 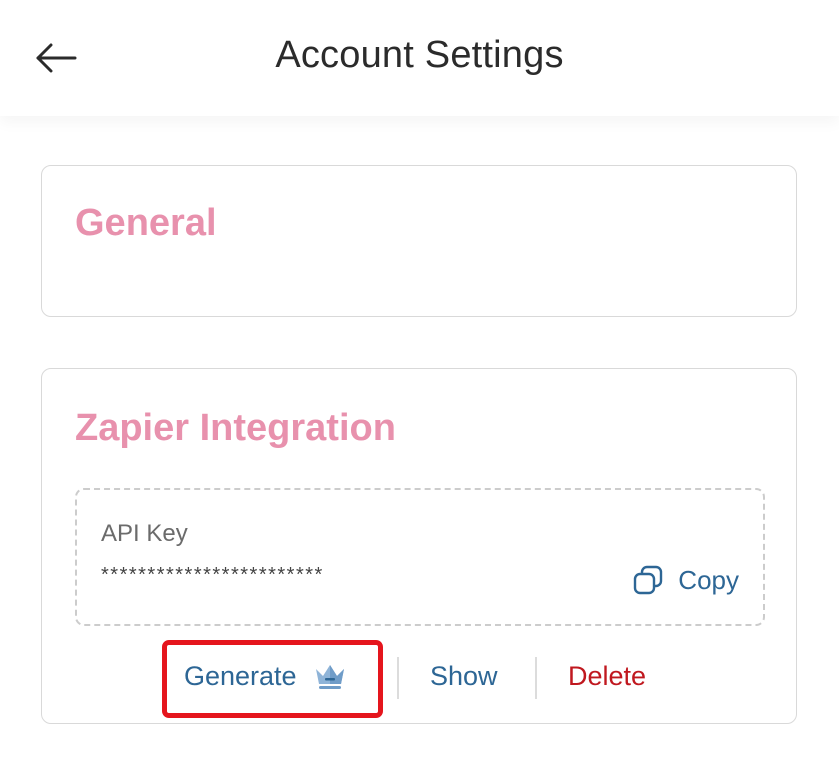 I want to click on api-key-label: API Key, so click(x=144, y=533).